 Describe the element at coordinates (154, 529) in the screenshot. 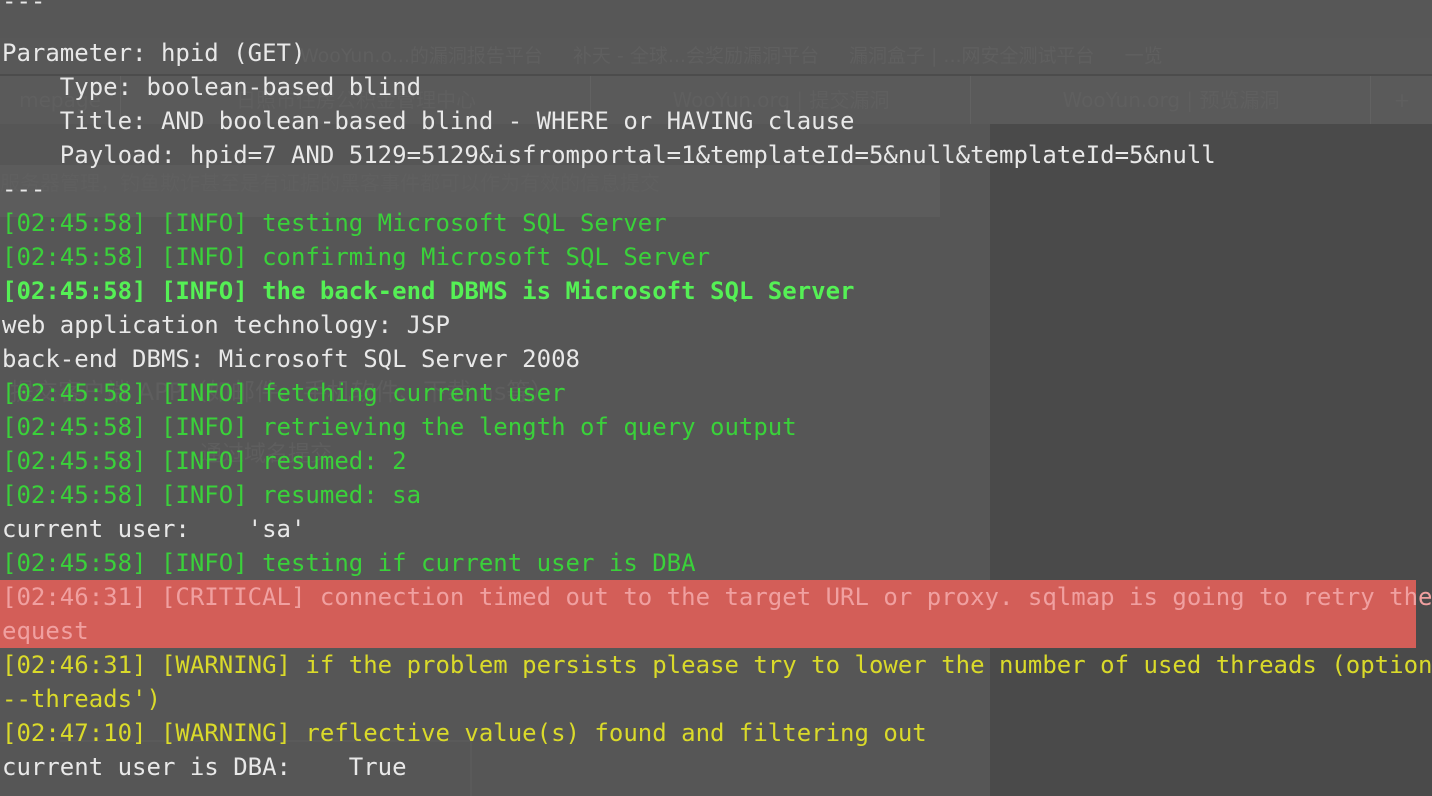

I see `terminal-line: current user: 'sa'` at that location.